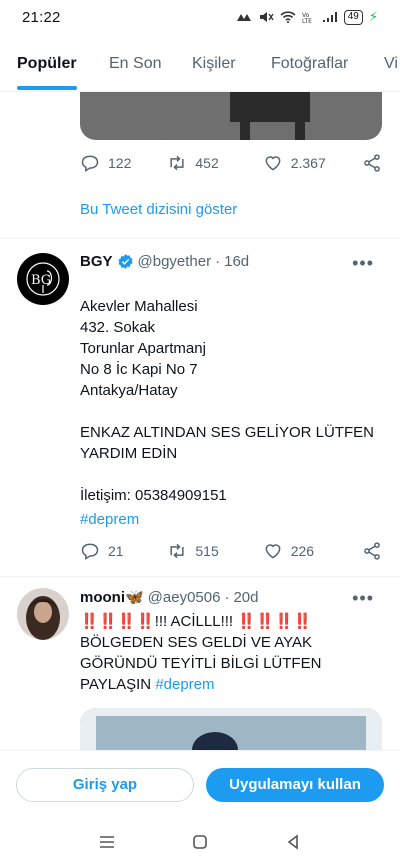  I want to click on svg-text: BG, so click(41, 280).